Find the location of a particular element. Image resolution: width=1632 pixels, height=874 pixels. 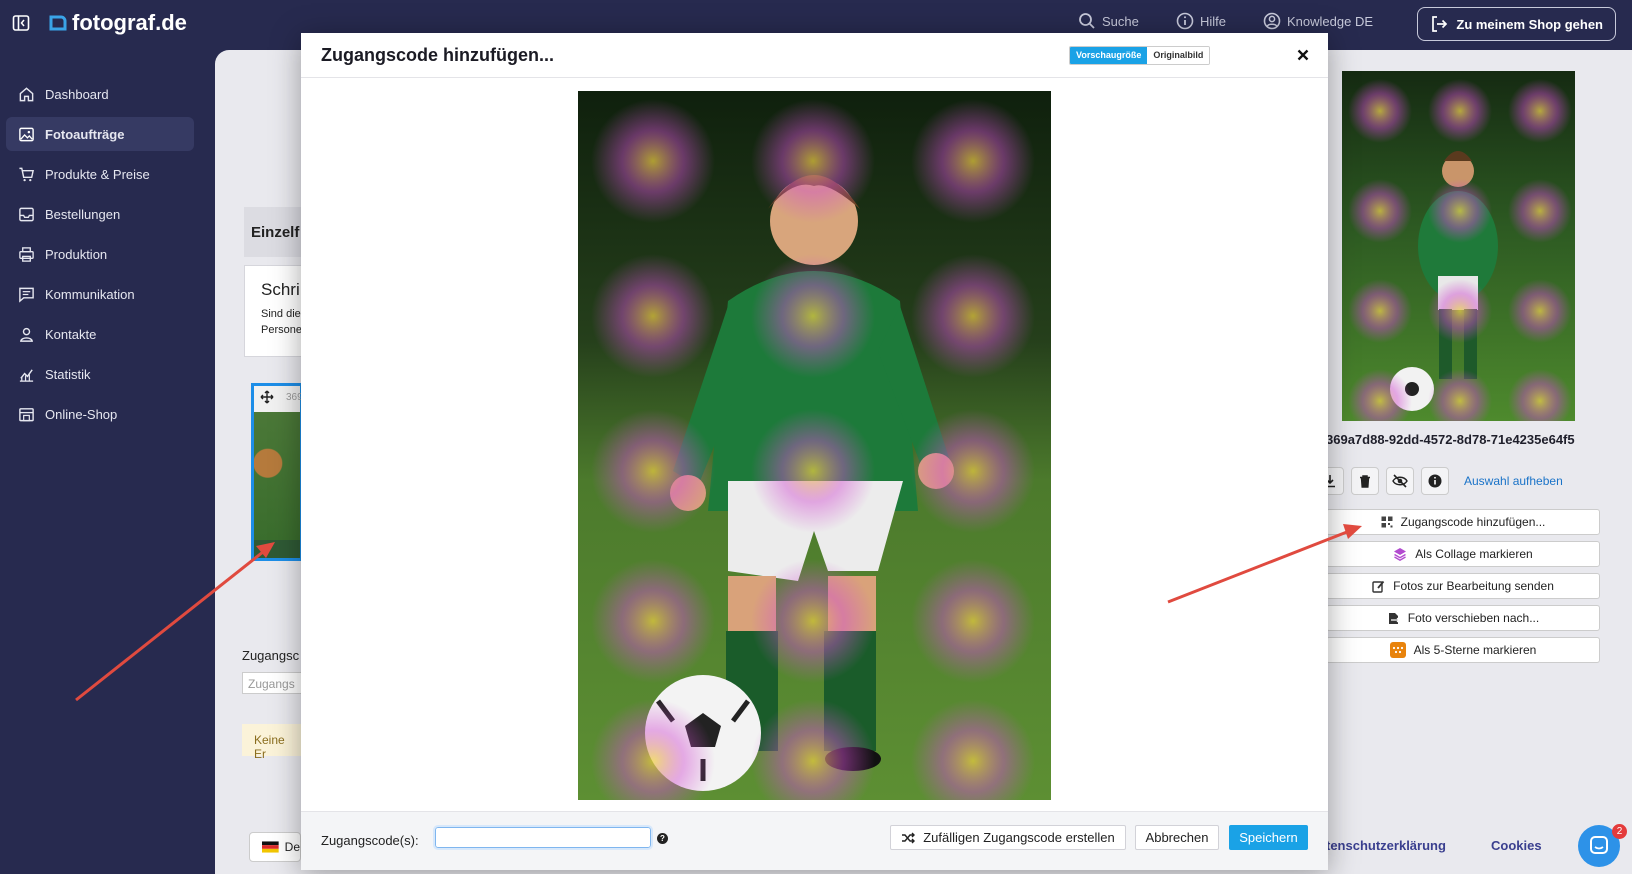

qr-grid-icon is located at coordinates (1387, 522).